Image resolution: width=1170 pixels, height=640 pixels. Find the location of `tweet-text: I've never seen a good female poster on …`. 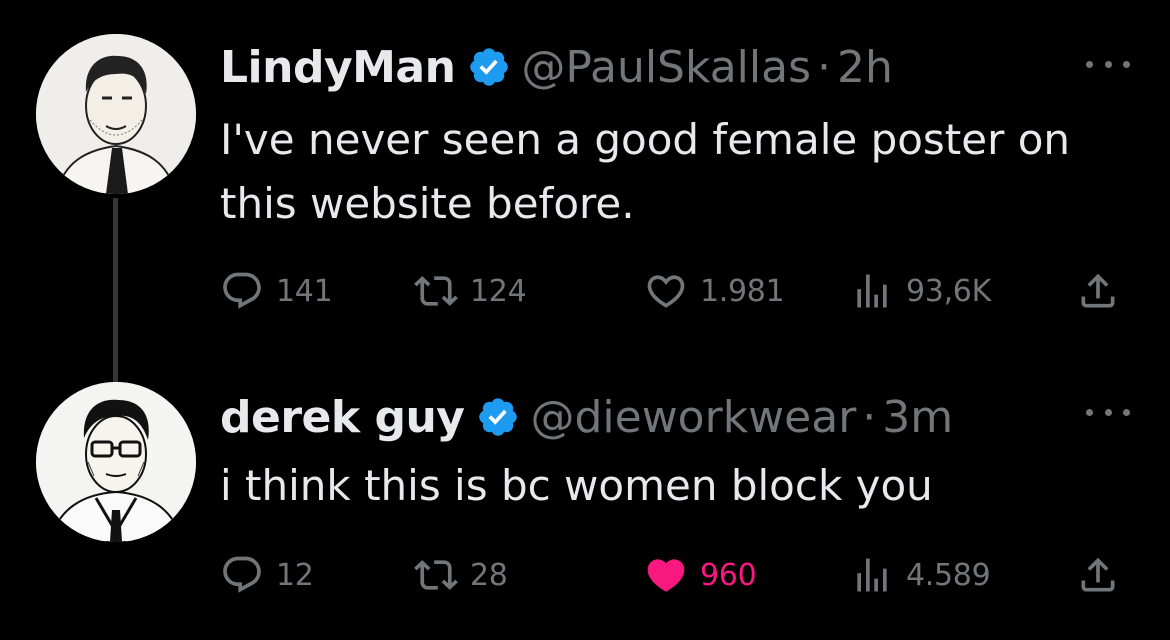

tweet-text: I've never seen a good female poster on … is located at coordinates (645, 171).